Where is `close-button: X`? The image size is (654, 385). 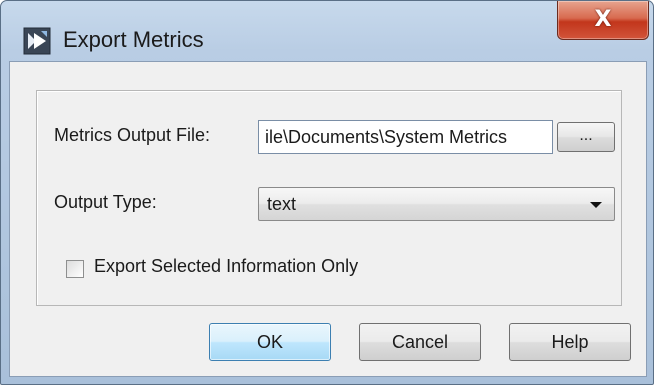
close-button: X is located at coordinates (603, 20).